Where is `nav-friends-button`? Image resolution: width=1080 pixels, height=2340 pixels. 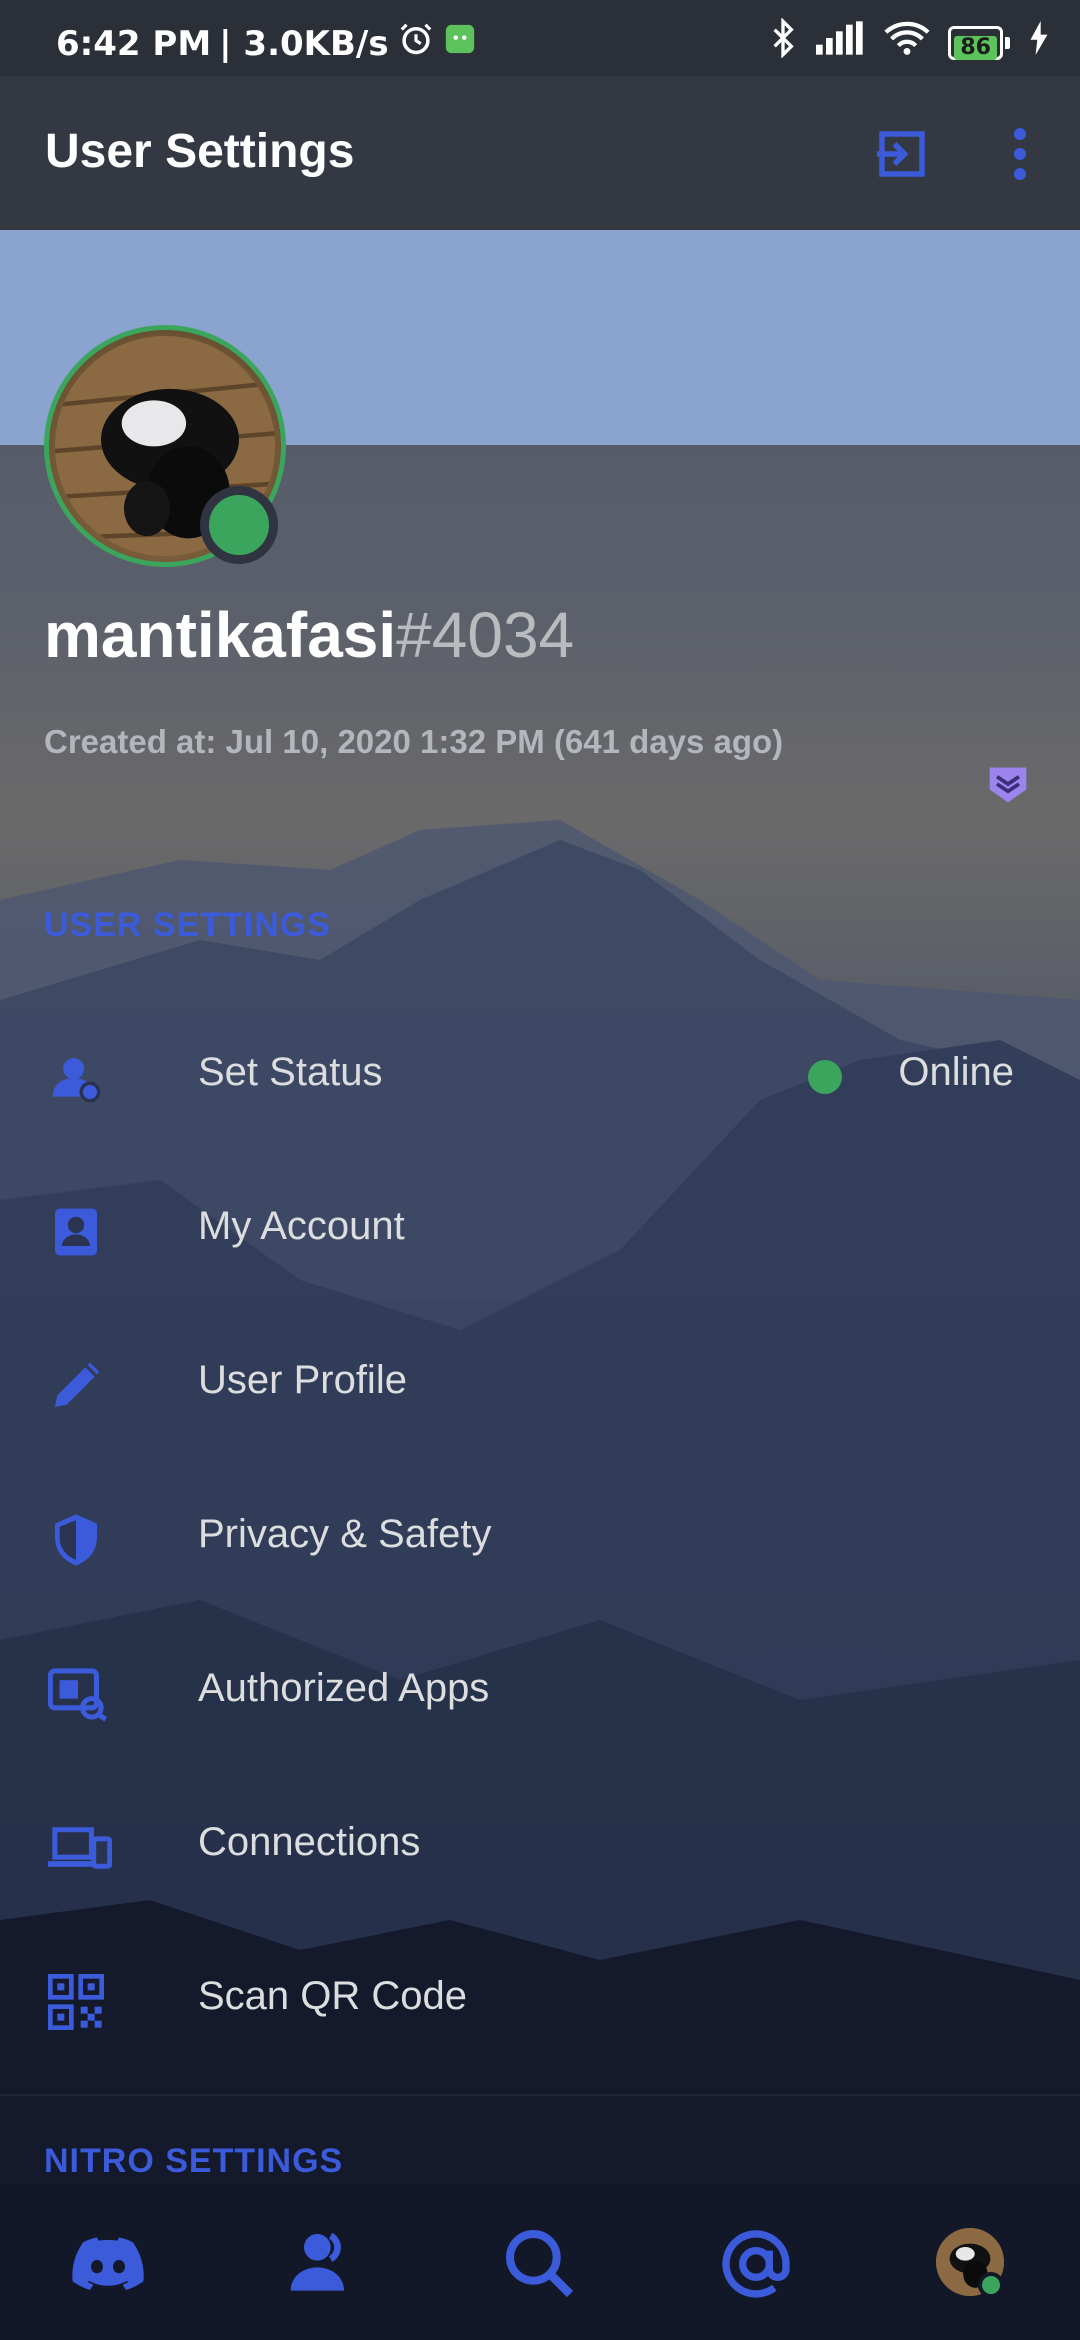
nav-friends-button is located at coordinates (324, 2264).